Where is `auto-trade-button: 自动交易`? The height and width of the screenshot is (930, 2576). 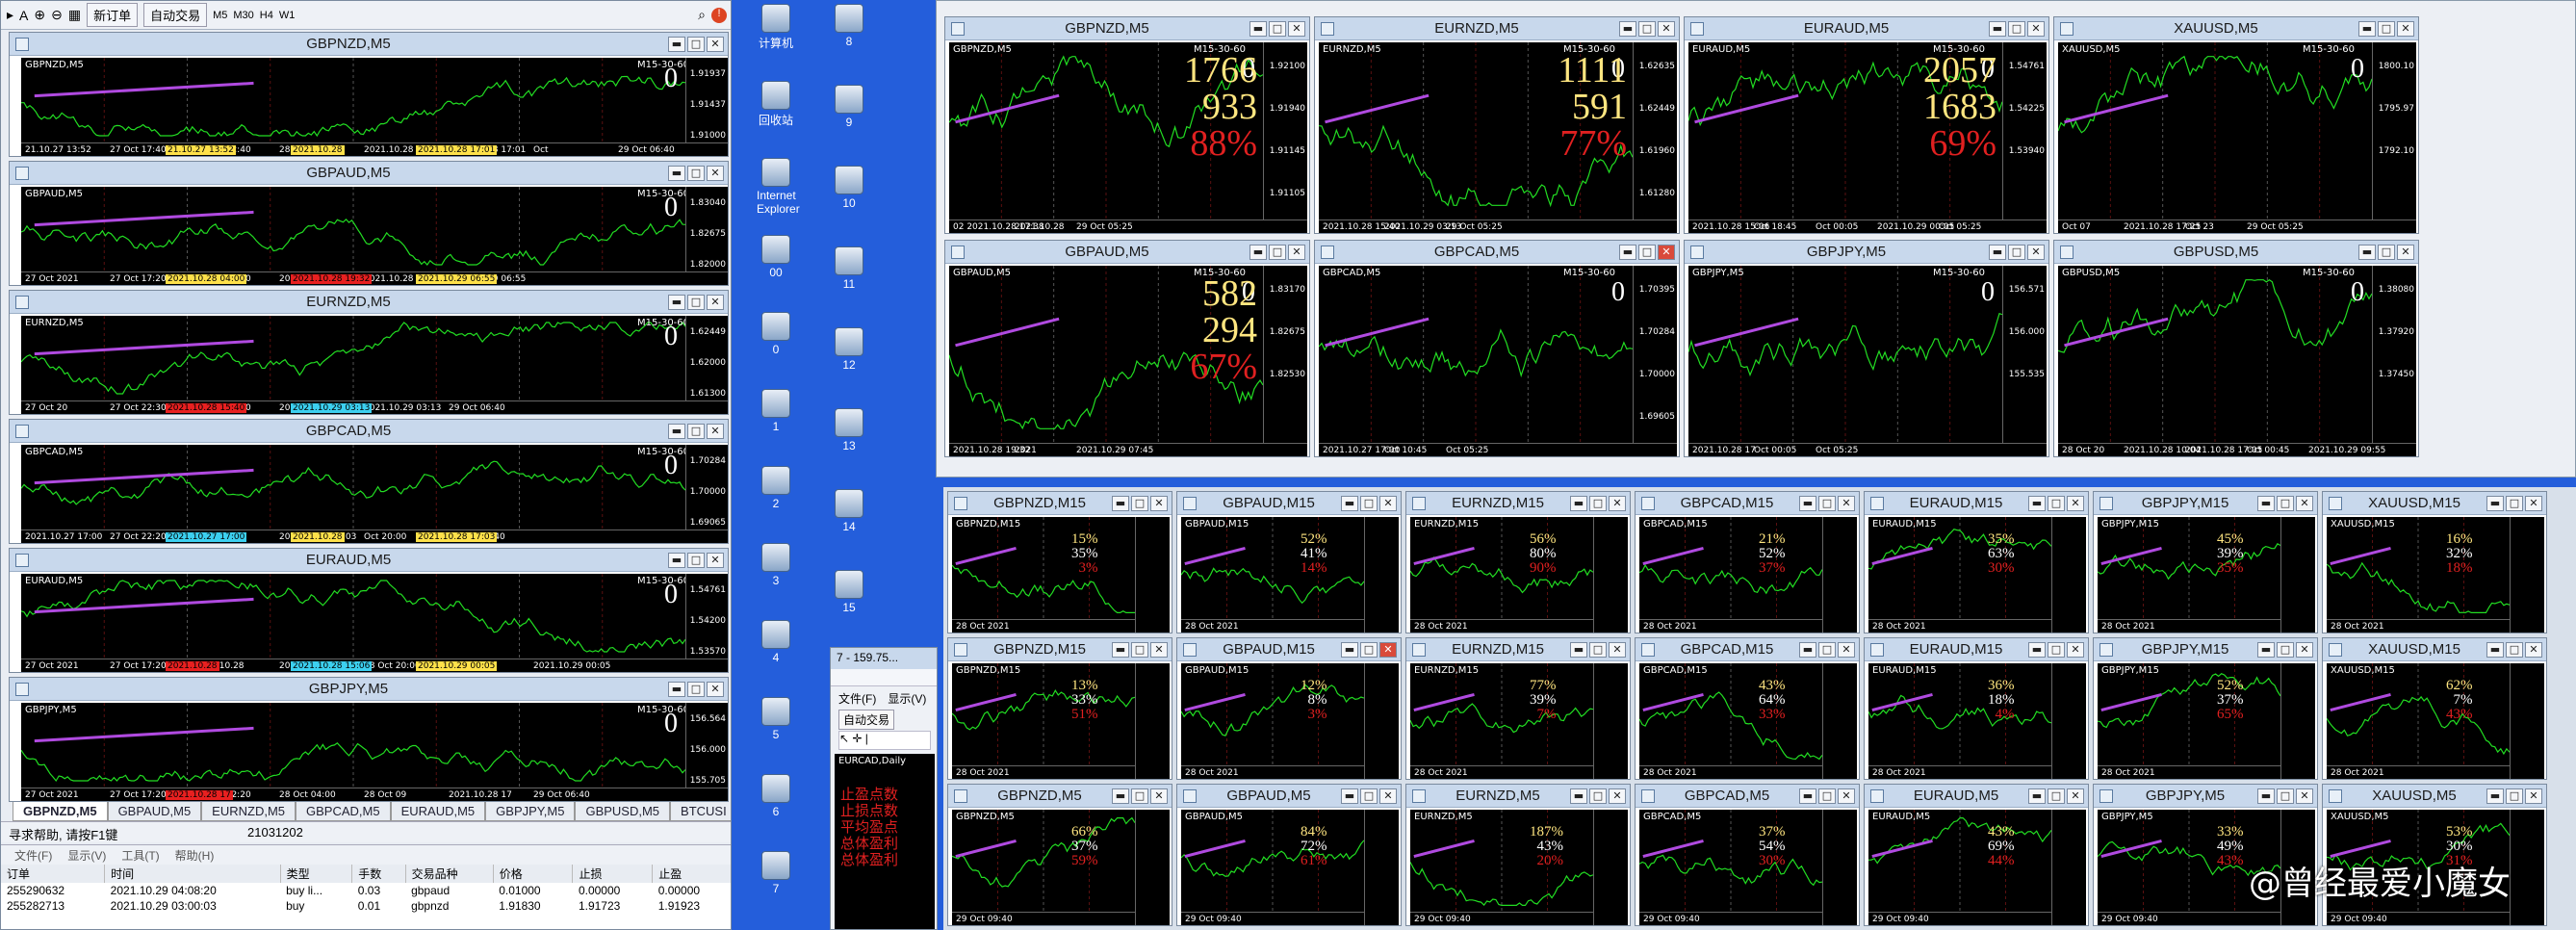 auto-trade-button: 自动交易 is located at coordinates (176, 15).